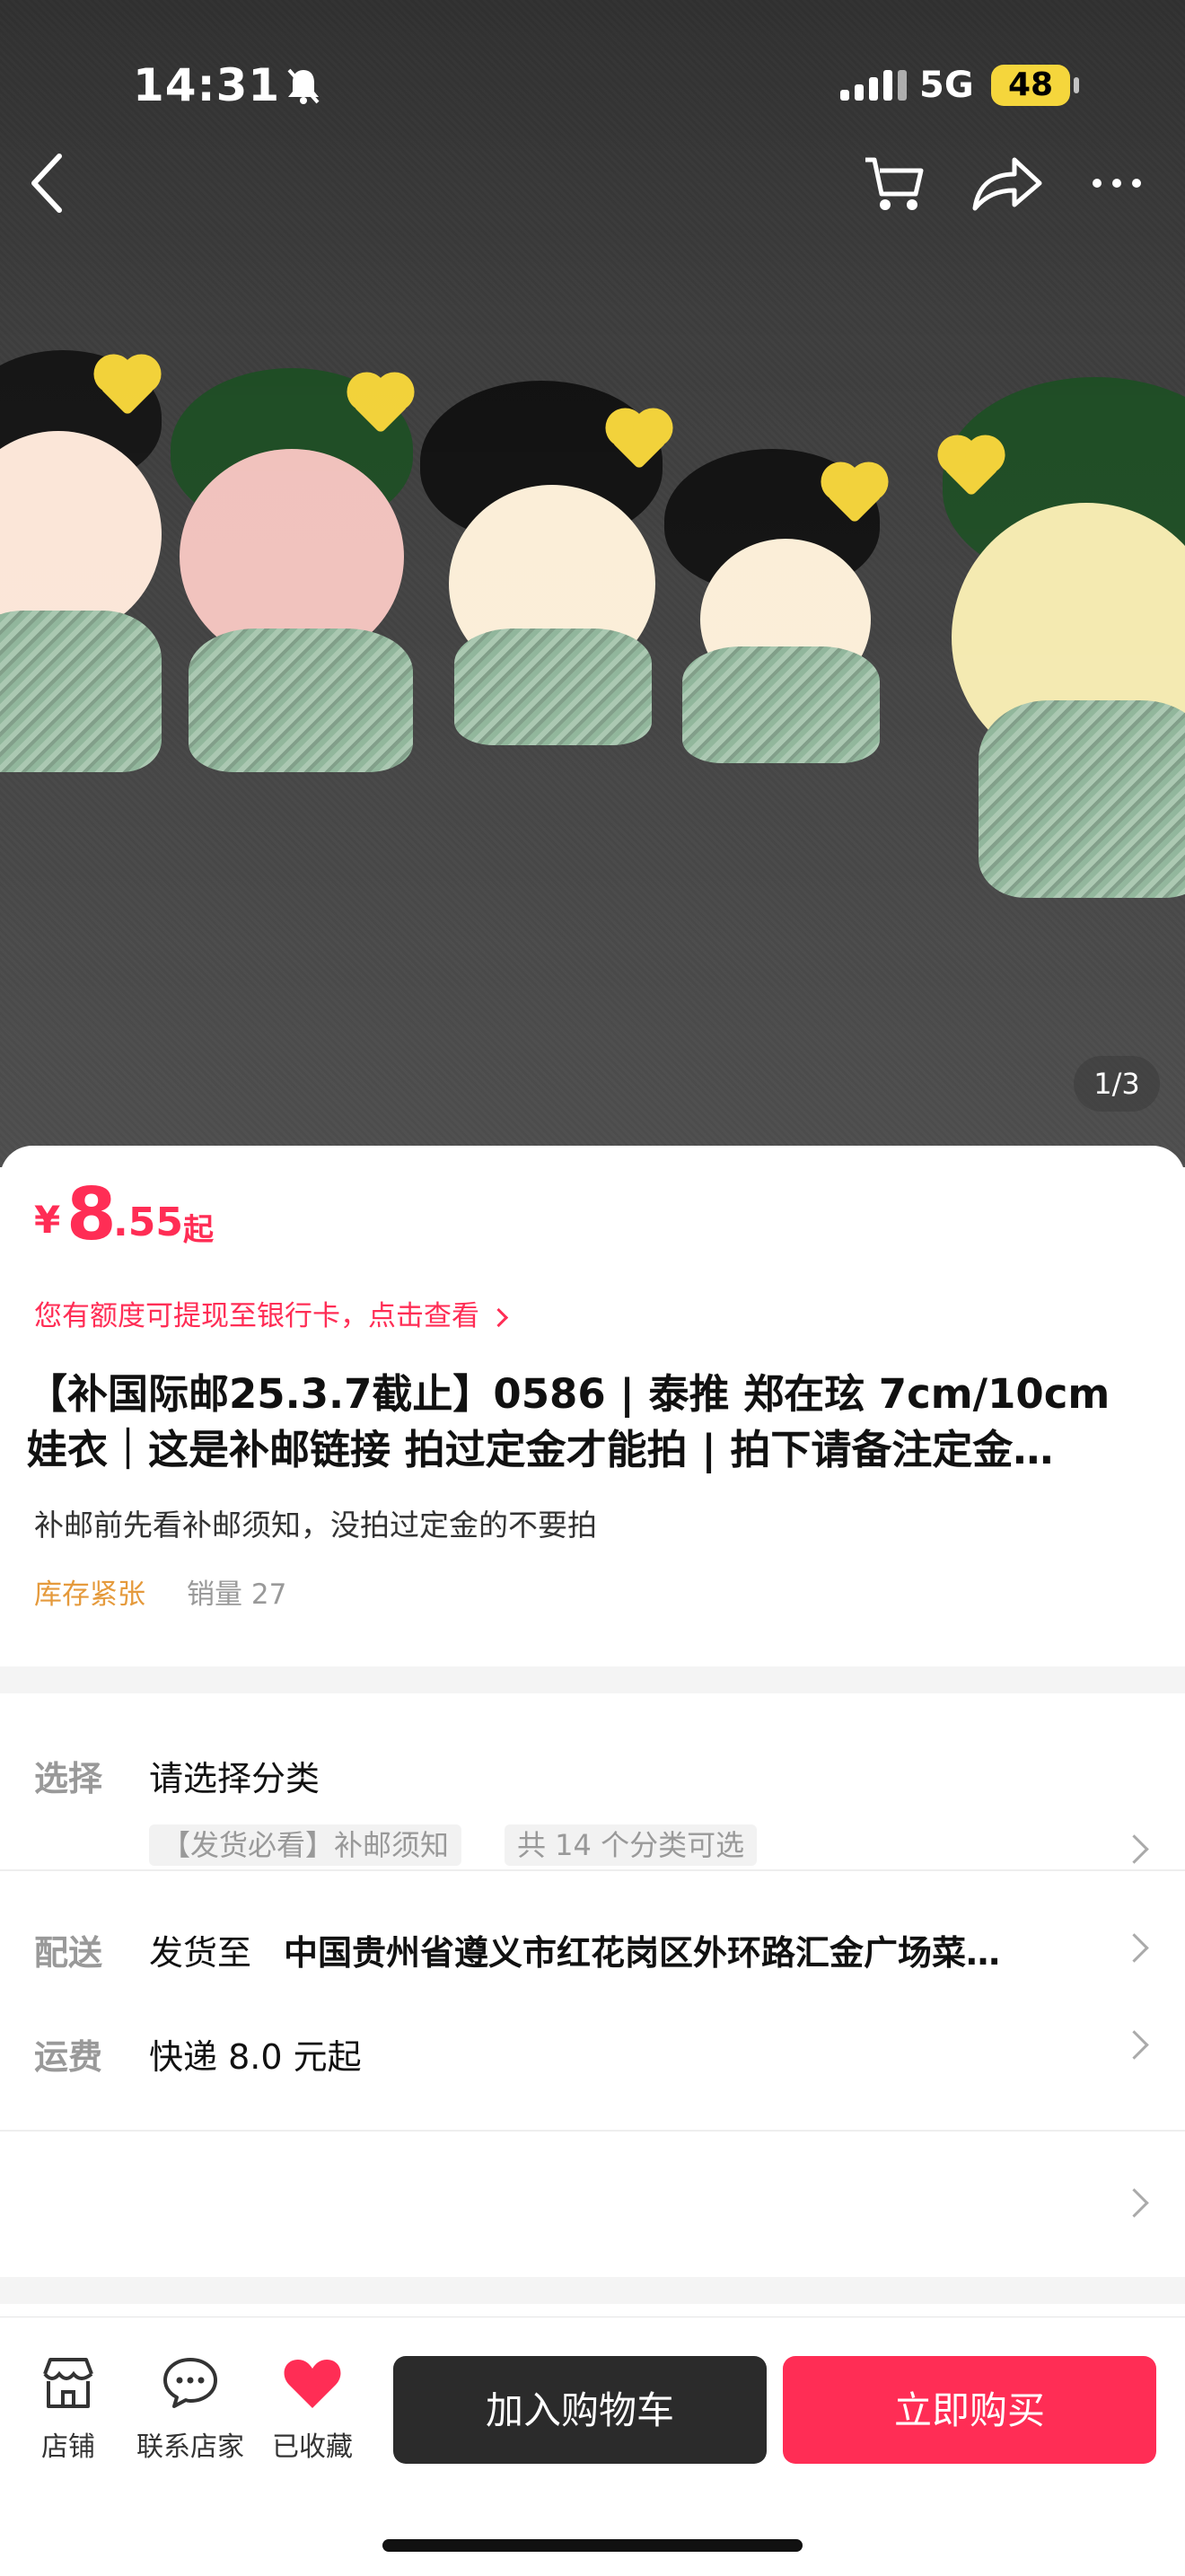 Image resolution: width=1185 pixels, height=2576 pixels. What do you see at coordinates (946, 85) in the screenshot?
I see `network-type: 5G` at bounding box center [946, 85].